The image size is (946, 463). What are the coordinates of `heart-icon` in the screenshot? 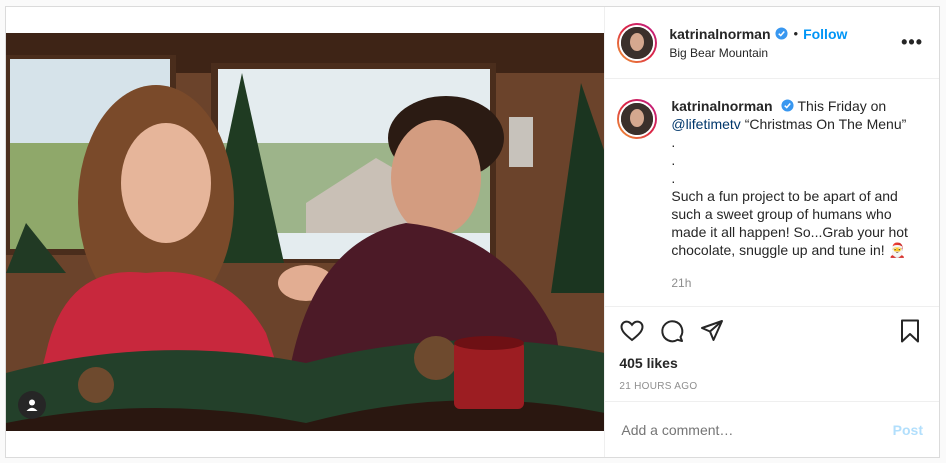 It's located at (632, 331).